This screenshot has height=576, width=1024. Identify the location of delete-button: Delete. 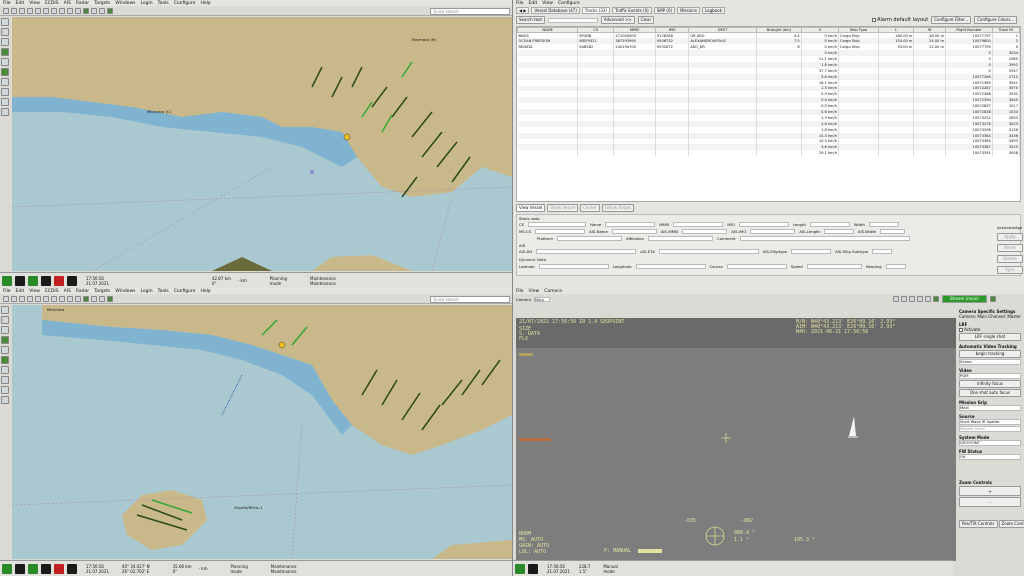
(1010, 259).